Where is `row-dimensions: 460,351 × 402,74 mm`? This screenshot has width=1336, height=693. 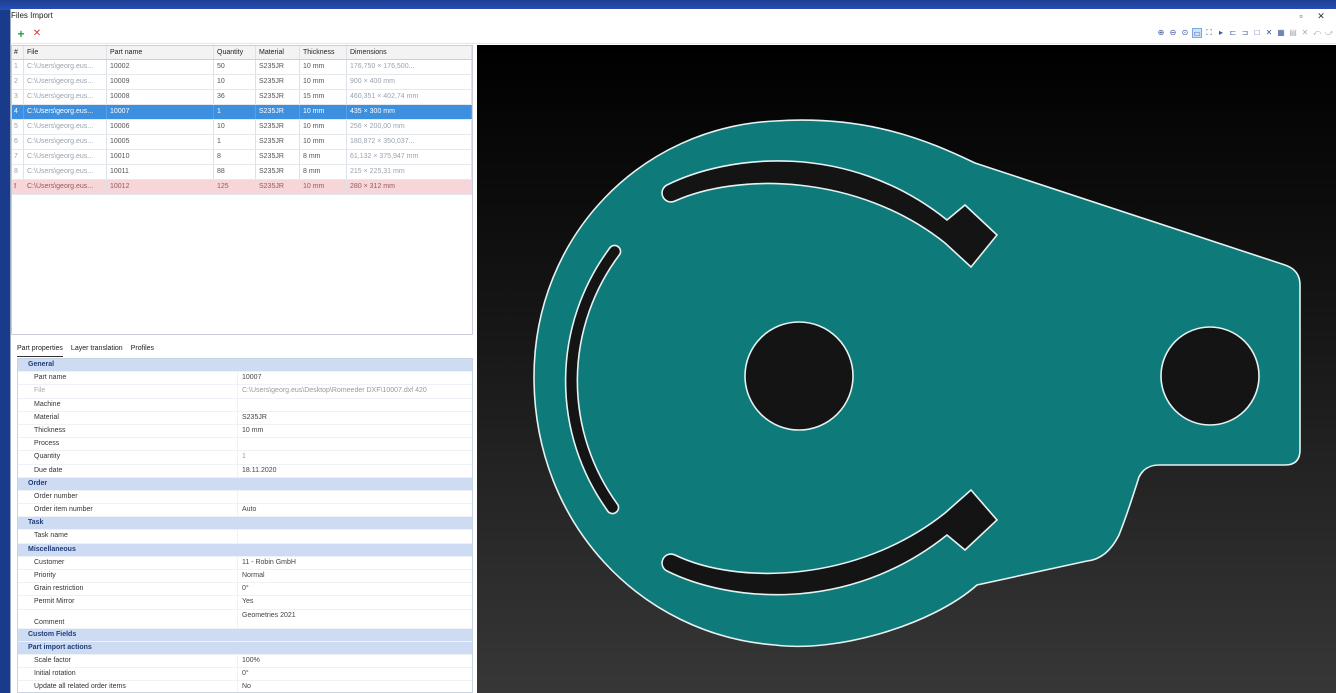
row-dimensions: 460,351 × 402,74 mm is located at coordinates (409, 97).